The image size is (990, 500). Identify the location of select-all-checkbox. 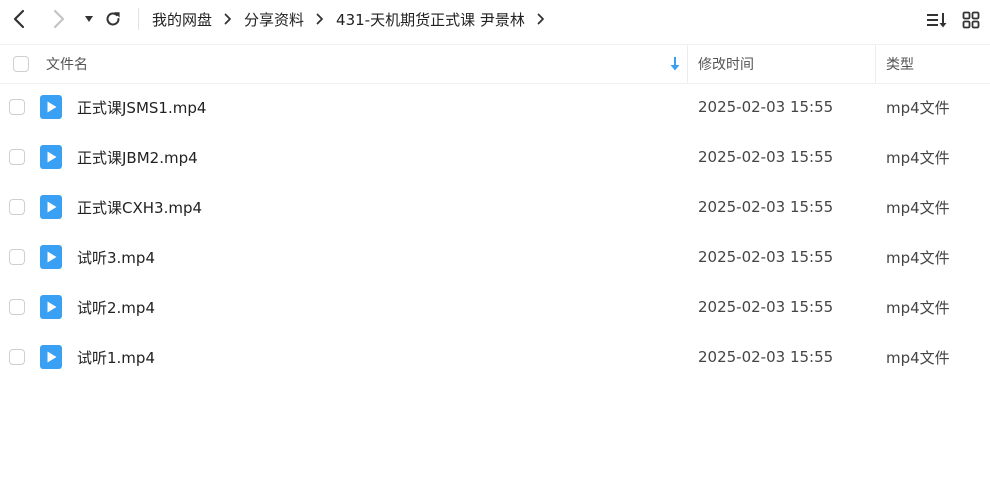
(21, 64).